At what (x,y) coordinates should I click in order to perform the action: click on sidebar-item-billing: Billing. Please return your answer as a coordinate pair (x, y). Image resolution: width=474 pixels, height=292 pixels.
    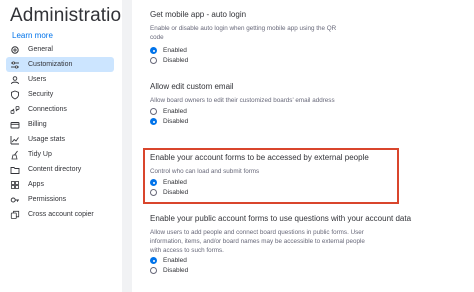
    Looking at the image, I should click on (60, 124).